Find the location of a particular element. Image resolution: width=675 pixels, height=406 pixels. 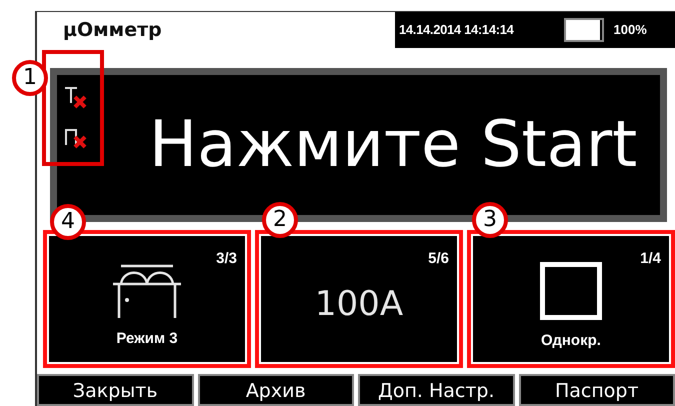

current-value: 100A is located at coordinates (359, 304).